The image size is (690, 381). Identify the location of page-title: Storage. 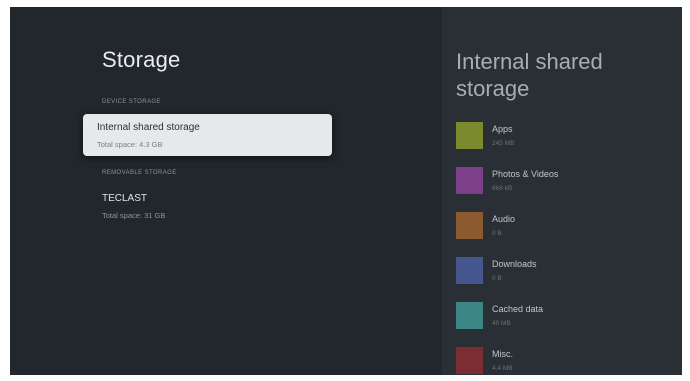
(141, 59).